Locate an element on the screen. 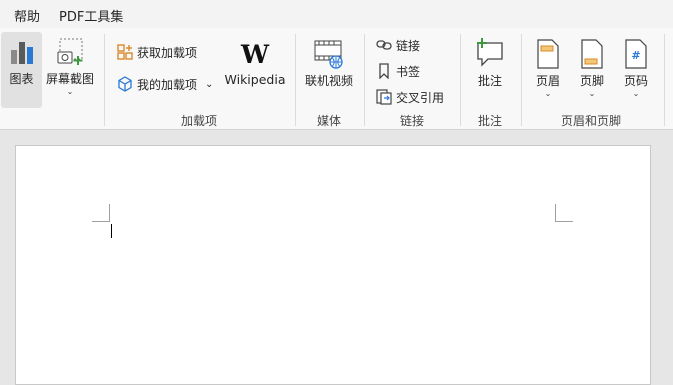 The image size is (673, 385). footer-button: 页脚 ⌄ is located at coordinates (592, 68).